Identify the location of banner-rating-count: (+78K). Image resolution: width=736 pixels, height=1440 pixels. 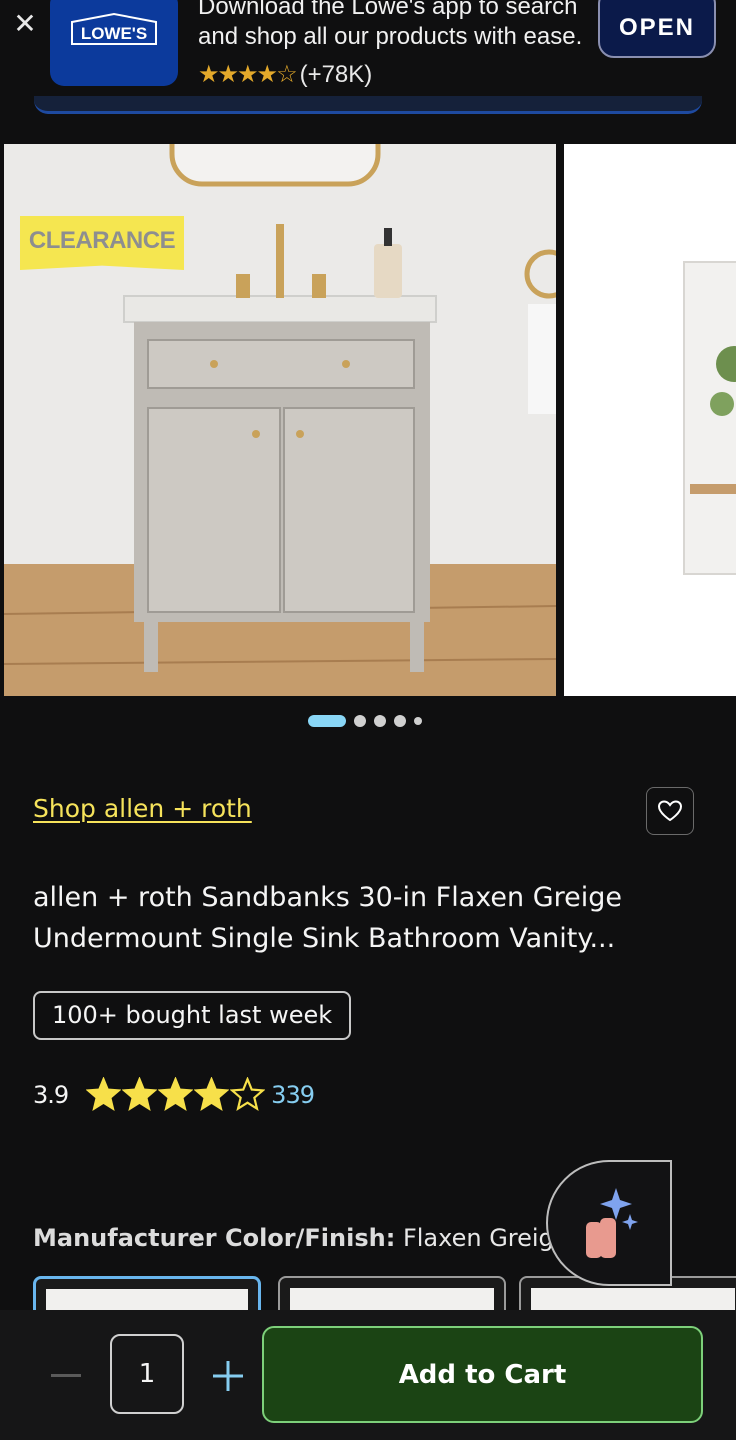
(336, 74).